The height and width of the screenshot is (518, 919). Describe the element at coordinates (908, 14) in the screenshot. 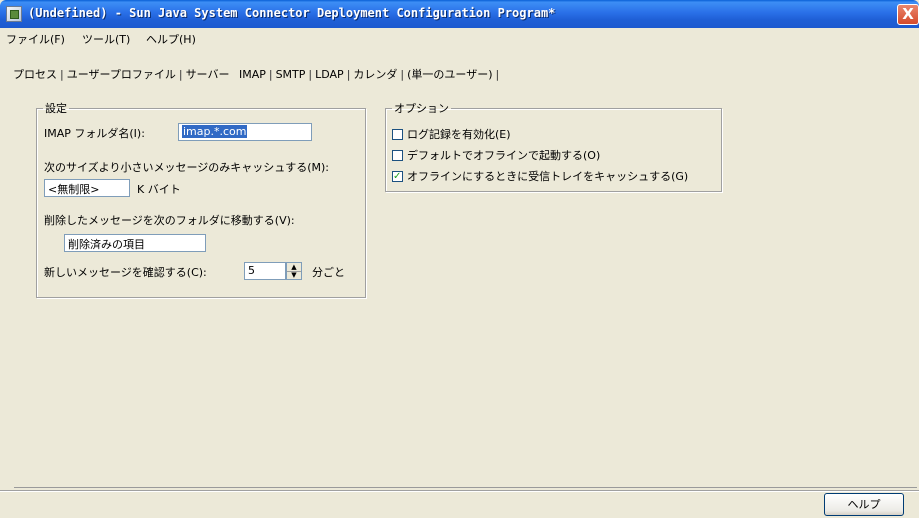

I see `close-button: X` at that location.